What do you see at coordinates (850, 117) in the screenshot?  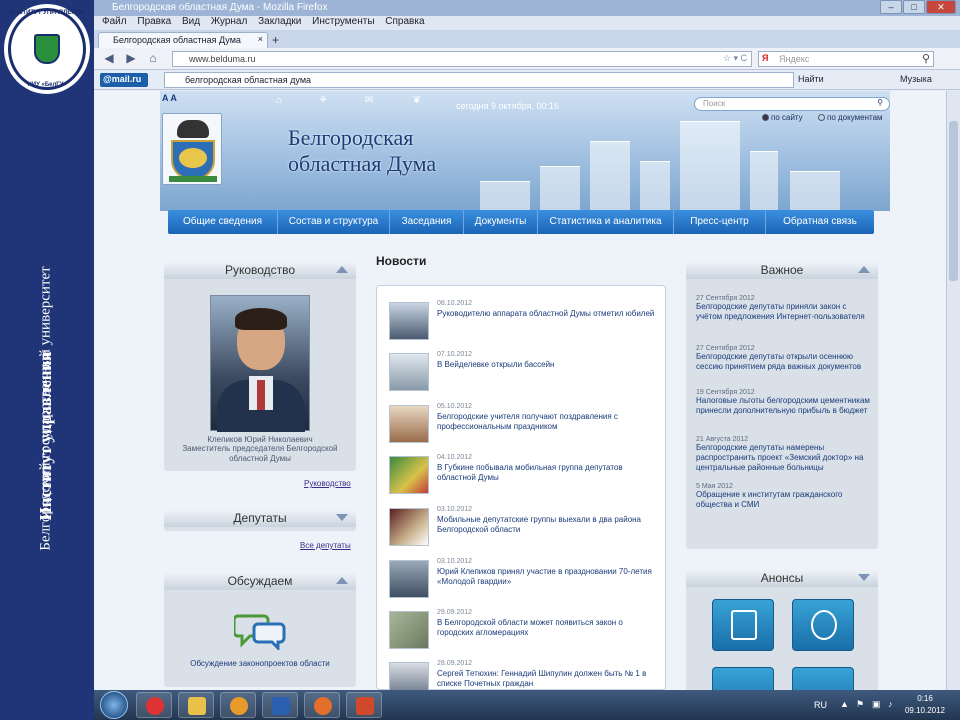 I see `radio-search-docs: по документам` at bounding box center [850, 117].